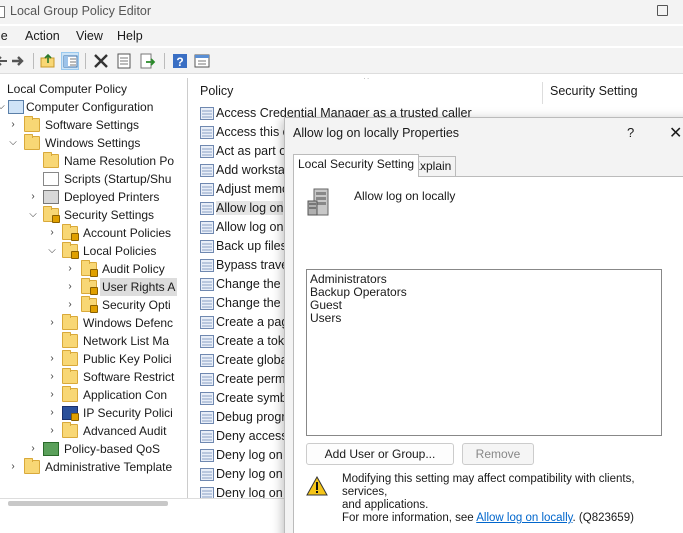  Describe the element at coordinates (376, 133) in the screenshot. I see `dialog-title: Allow log on locally Properties` at that location.